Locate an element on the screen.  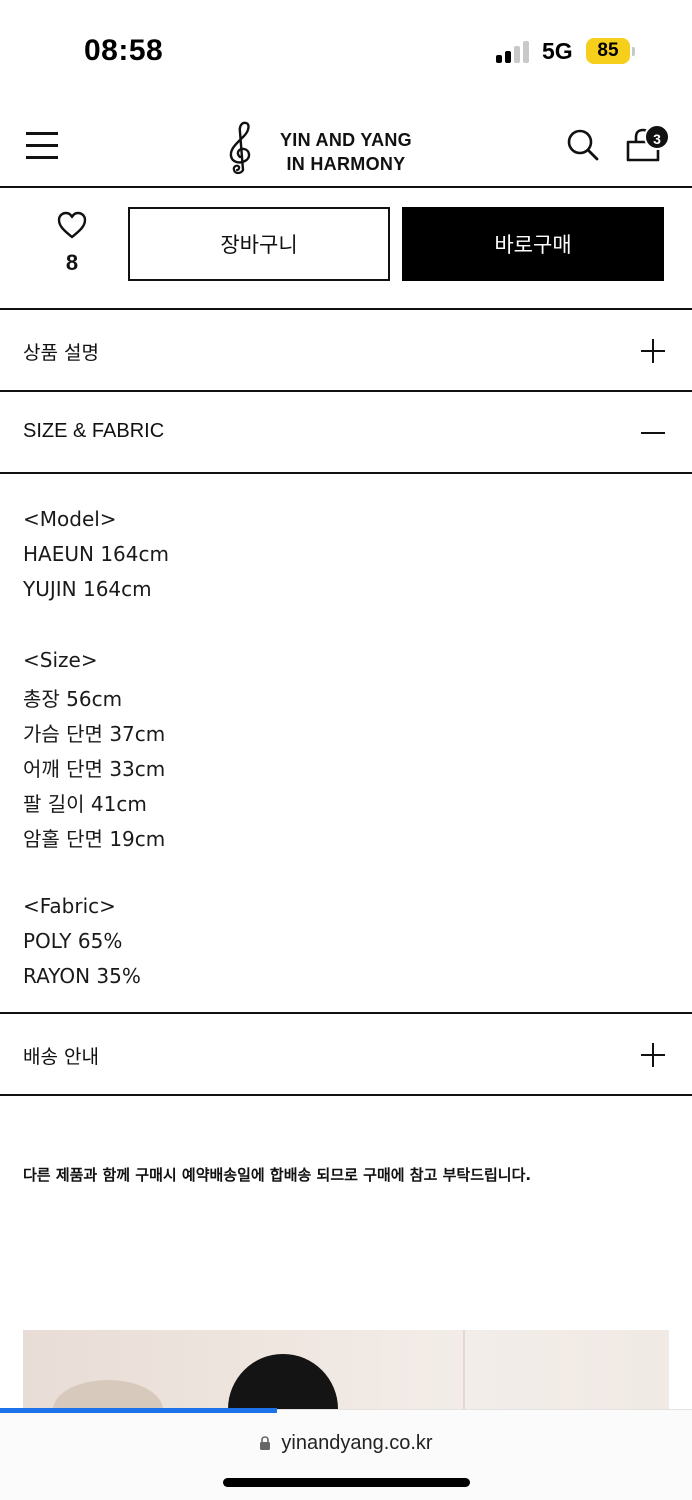
url-text: yinandyang.co.kr is located at coordinates (357, 1443).